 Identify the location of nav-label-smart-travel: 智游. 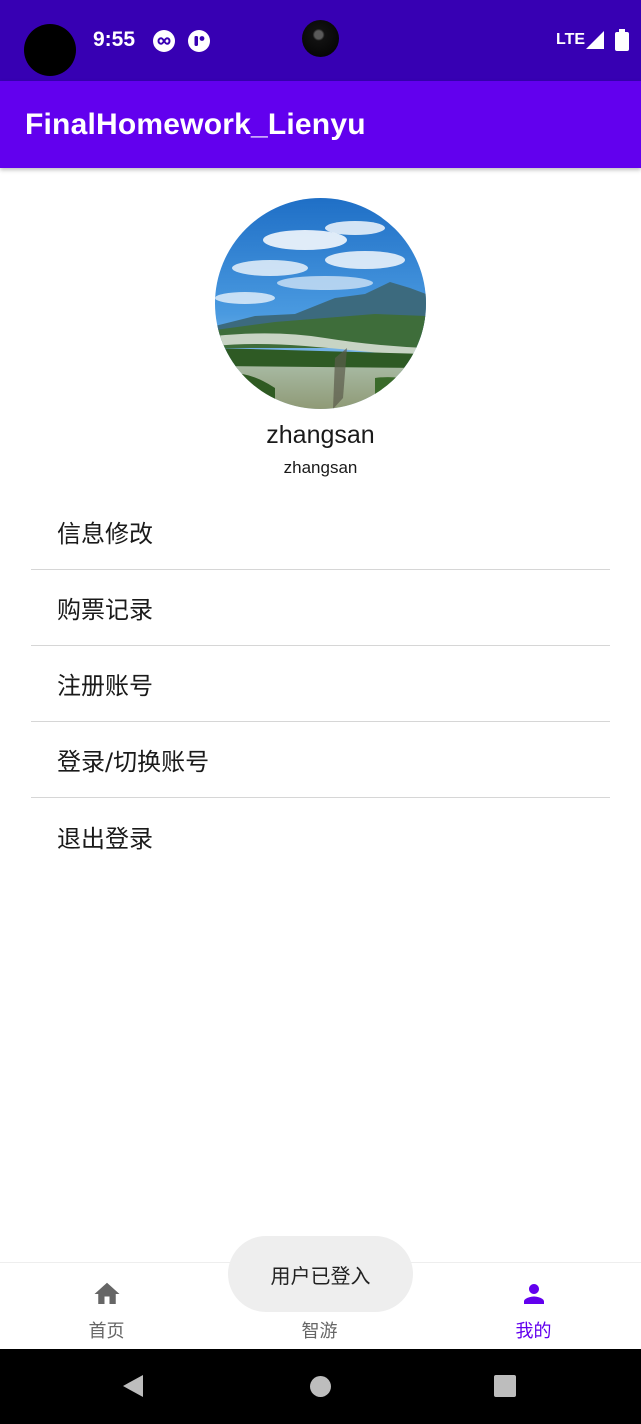
(319, 1331).